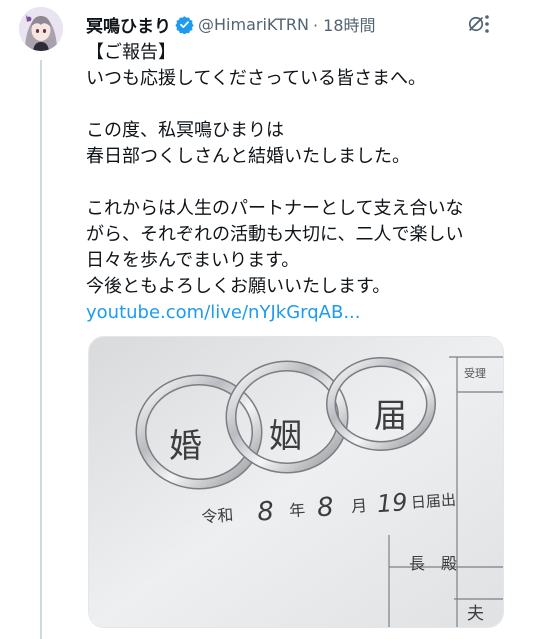 The image size is (534, 639). I want to click on tweet-line: この度、私冥鳴ひまりは, so click(185, 130).